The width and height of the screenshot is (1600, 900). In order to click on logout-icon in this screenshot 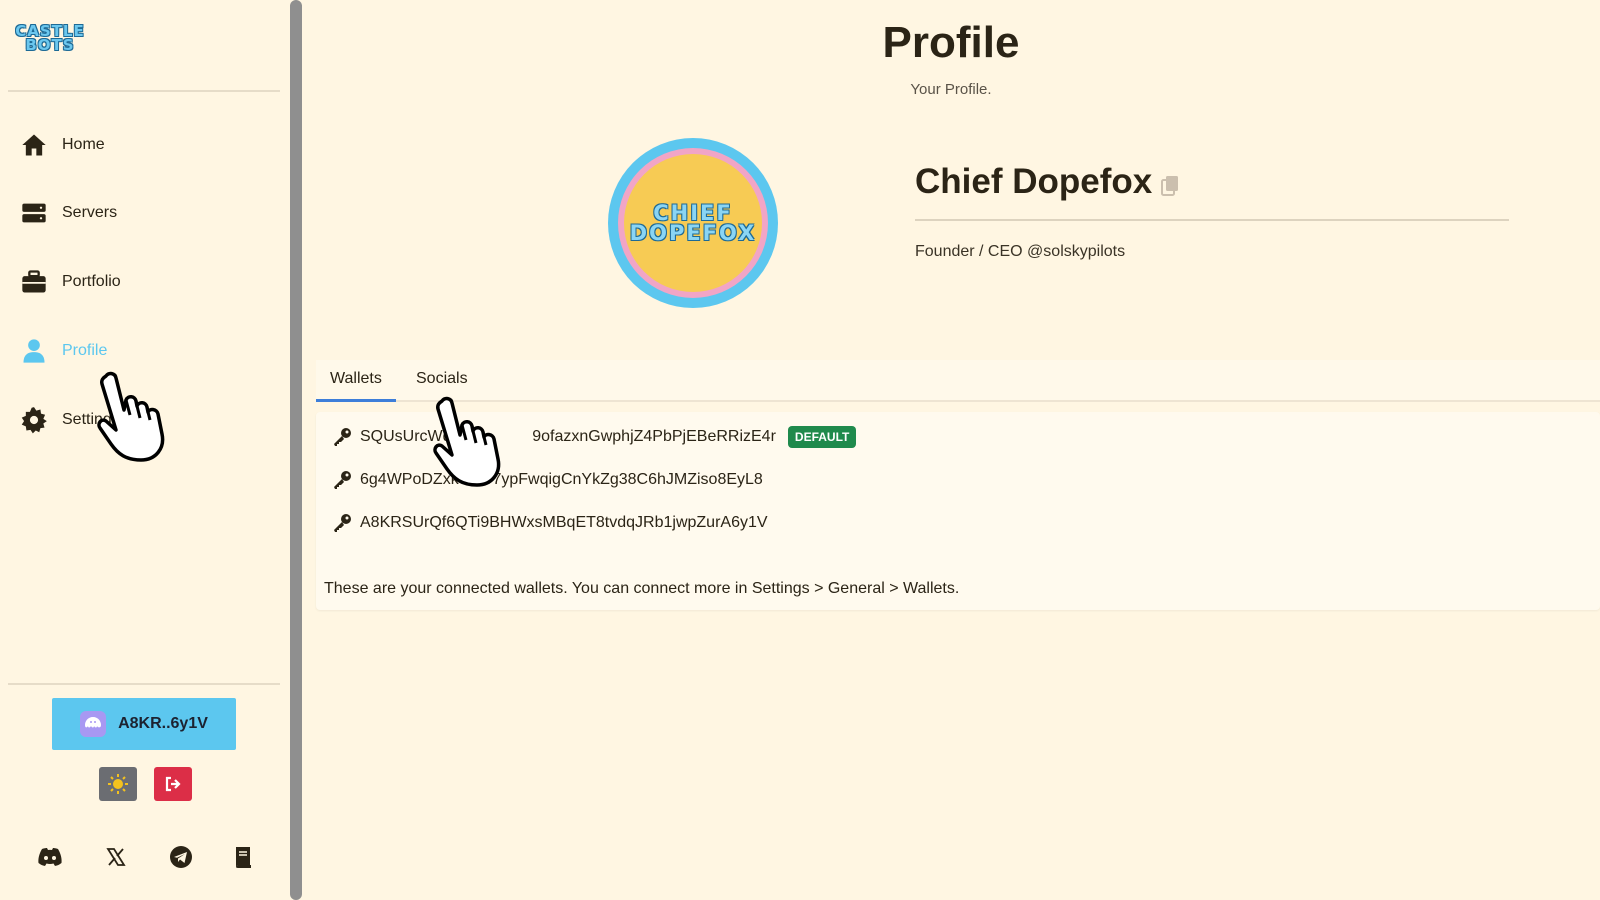, I will do `click(173, 784)`.